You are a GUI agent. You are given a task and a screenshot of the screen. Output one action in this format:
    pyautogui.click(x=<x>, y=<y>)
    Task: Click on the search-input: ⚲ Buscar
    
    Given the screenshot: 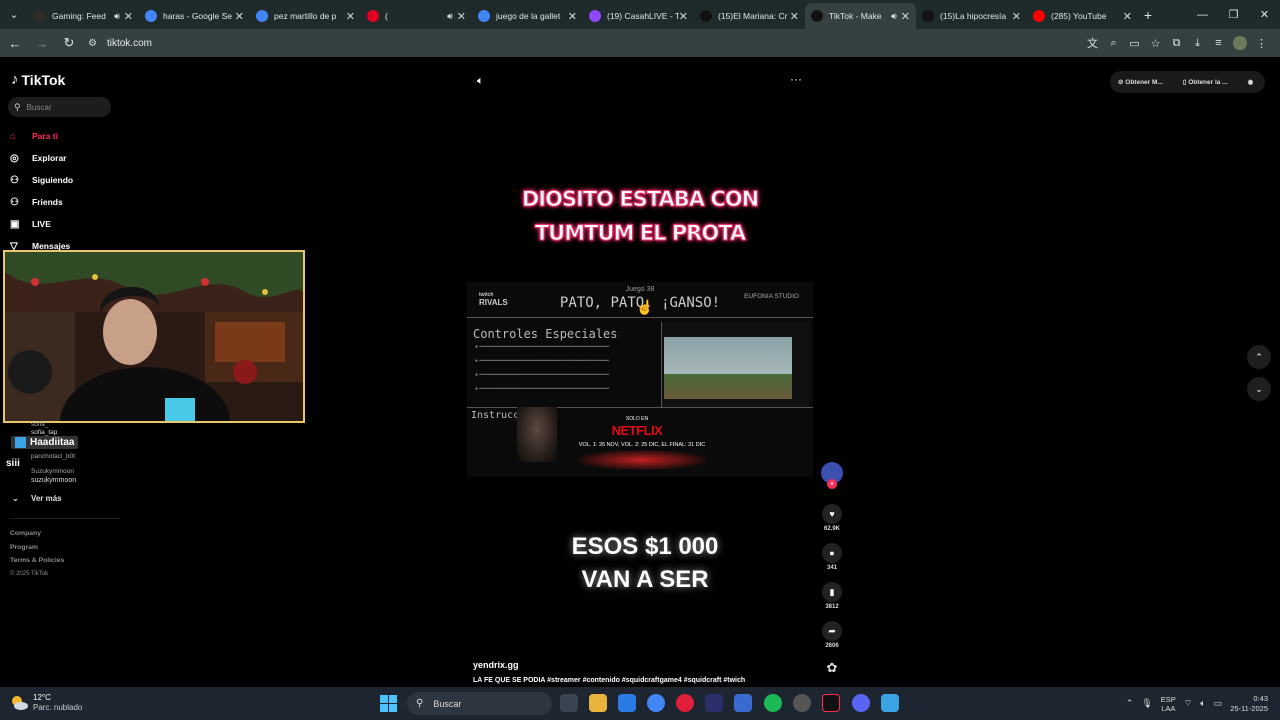 What is the action you would take?
    pyautogui.click(x=59, y=107)
    